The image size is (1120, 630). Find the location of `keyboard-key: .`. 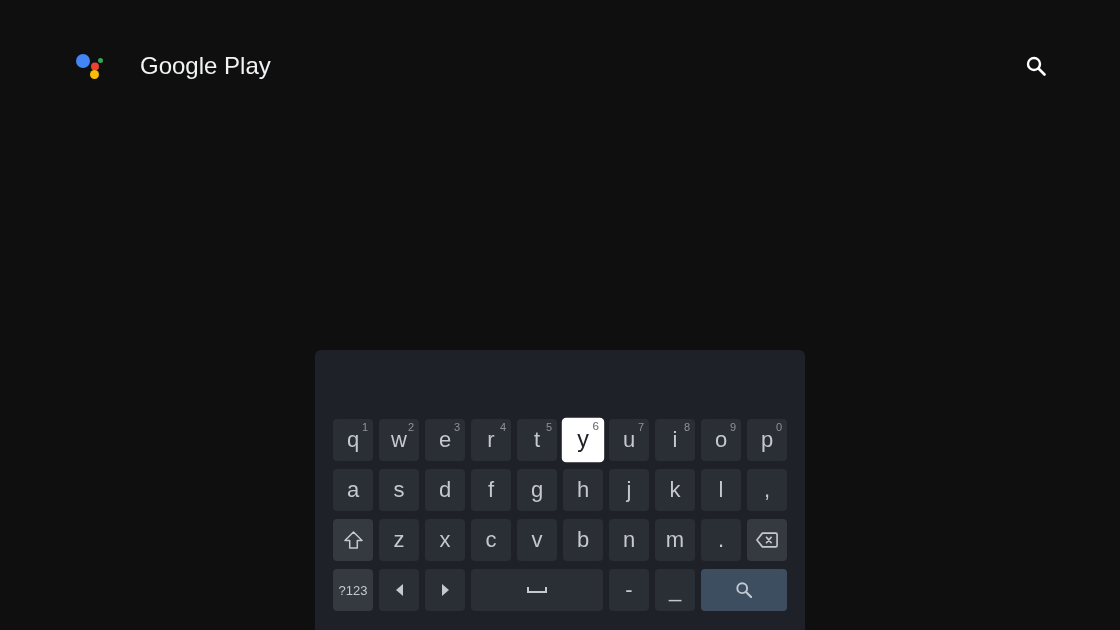

keyboard-key: . is located at coordinates (721, 540).